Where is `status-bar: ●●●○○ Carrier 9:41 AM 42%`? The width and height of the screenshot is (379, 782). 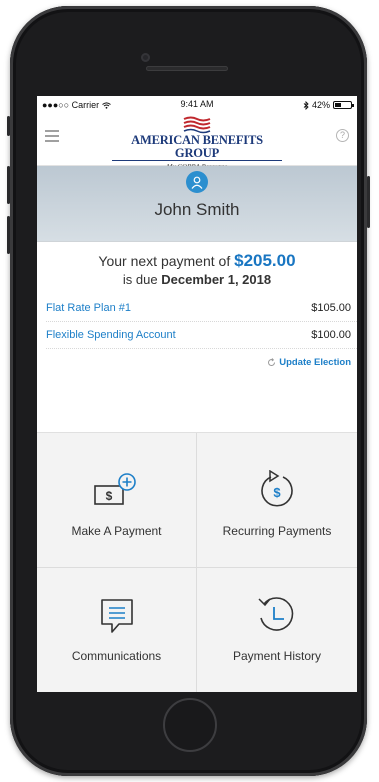 status-bar: ●●●○○ Carrier 9:41 AM 42% is located at coordinates (197, 105).